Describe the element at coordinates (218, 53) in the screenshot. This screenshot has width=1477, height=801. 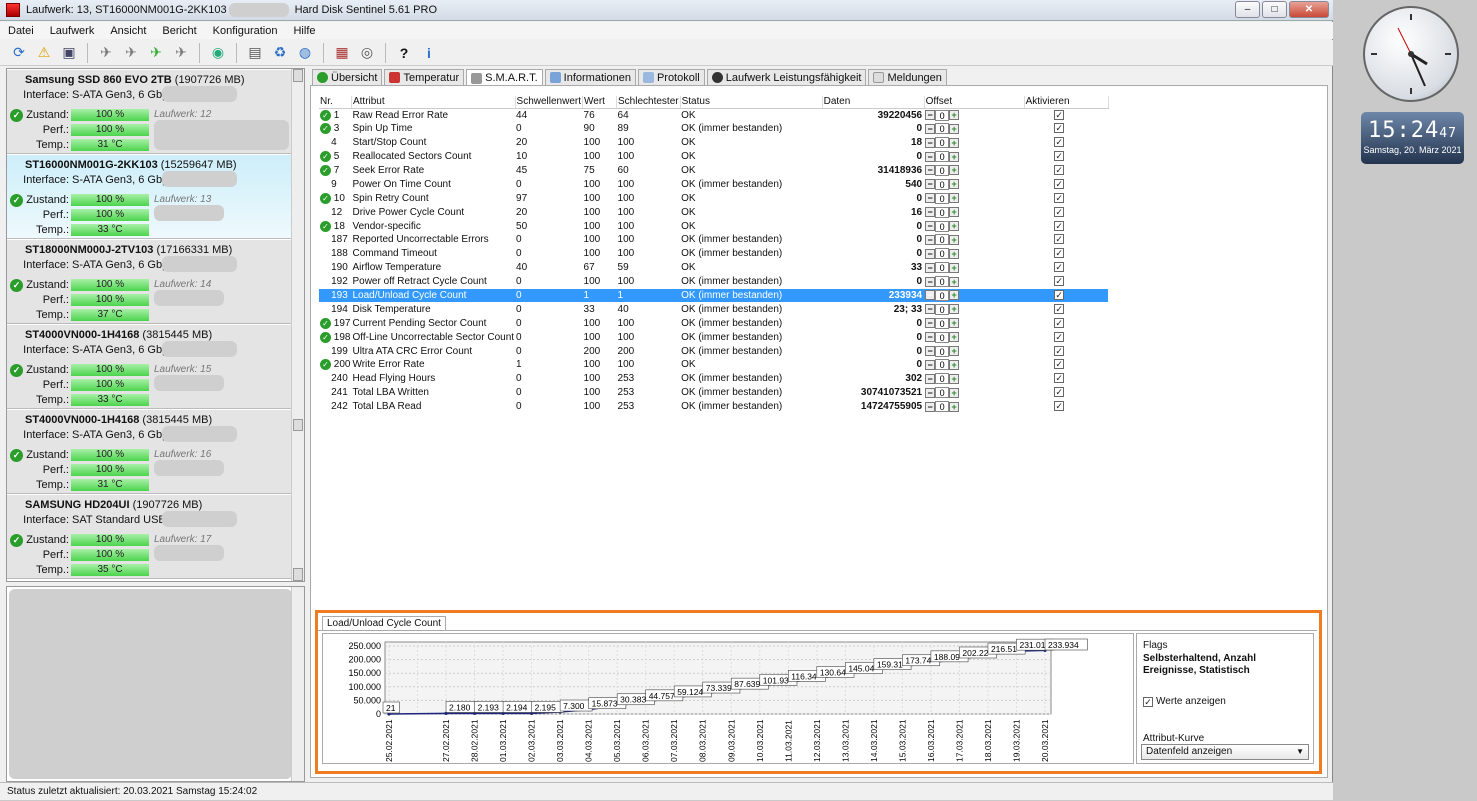
I see `globe-icon: ◉` at that location.